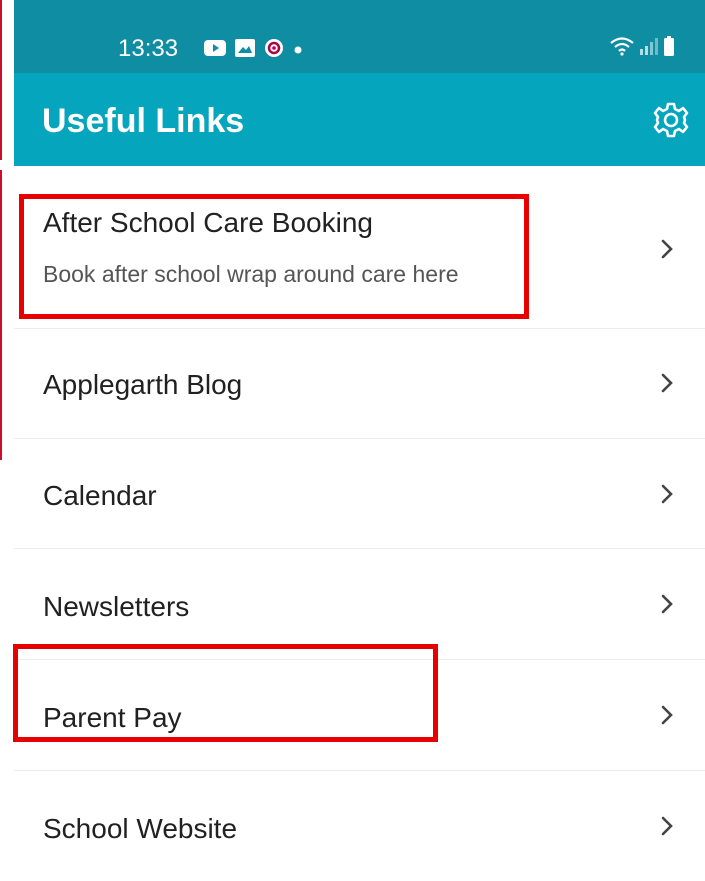 Image resolution: width=705 pixels, height=881 pixels. What do you see at coordinates (100, 495) in the screenshot?
I see `list-item-title: Calendar` at bounding box center [100, 495].